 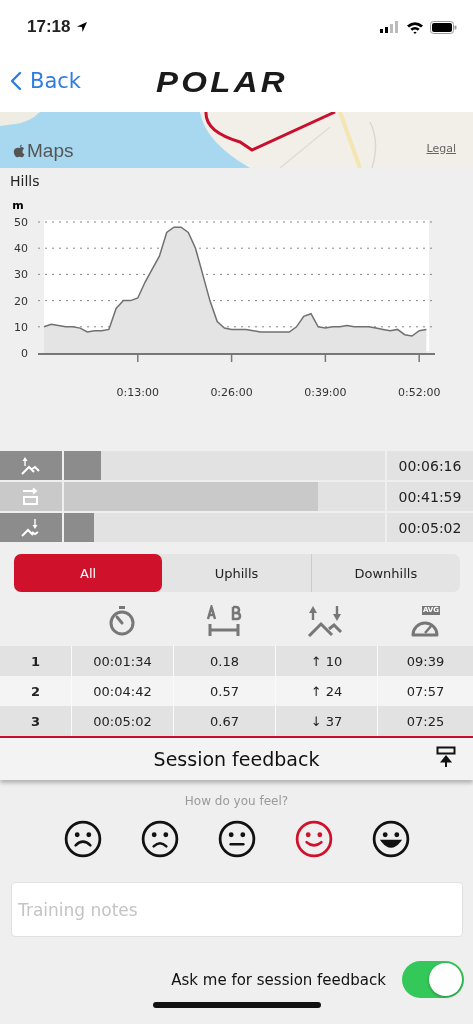 I want to click on happy-face-icon, so click(x=313, y=839).